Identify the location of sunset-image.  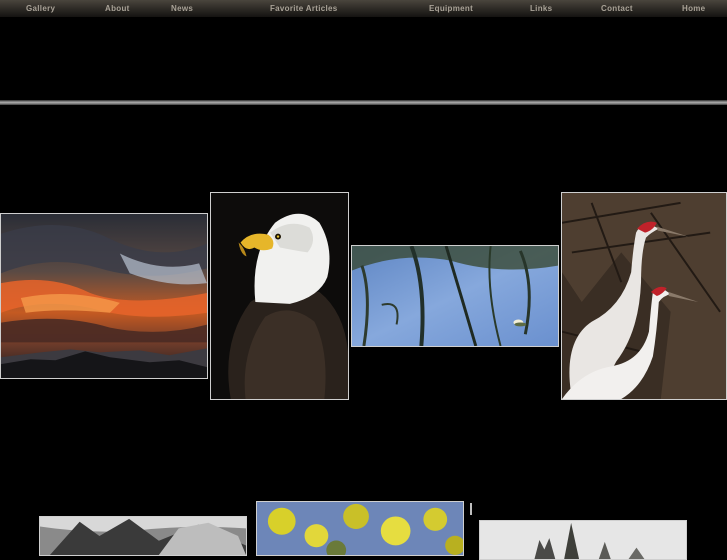
(104, 296).